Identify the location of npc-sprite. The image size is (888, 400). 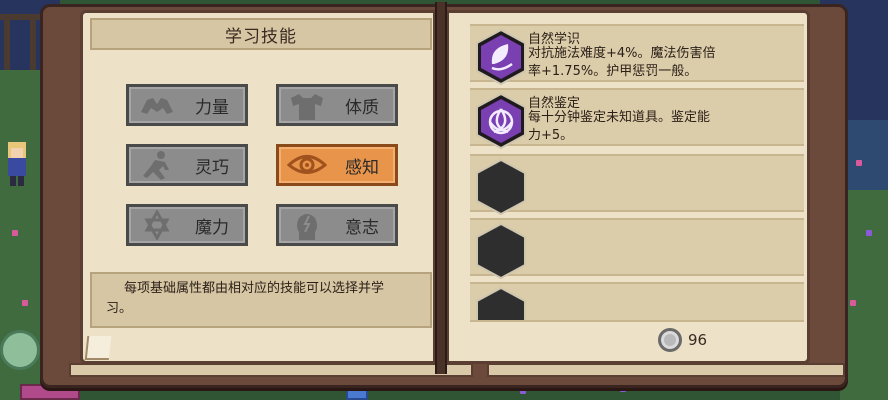
(20, 350).